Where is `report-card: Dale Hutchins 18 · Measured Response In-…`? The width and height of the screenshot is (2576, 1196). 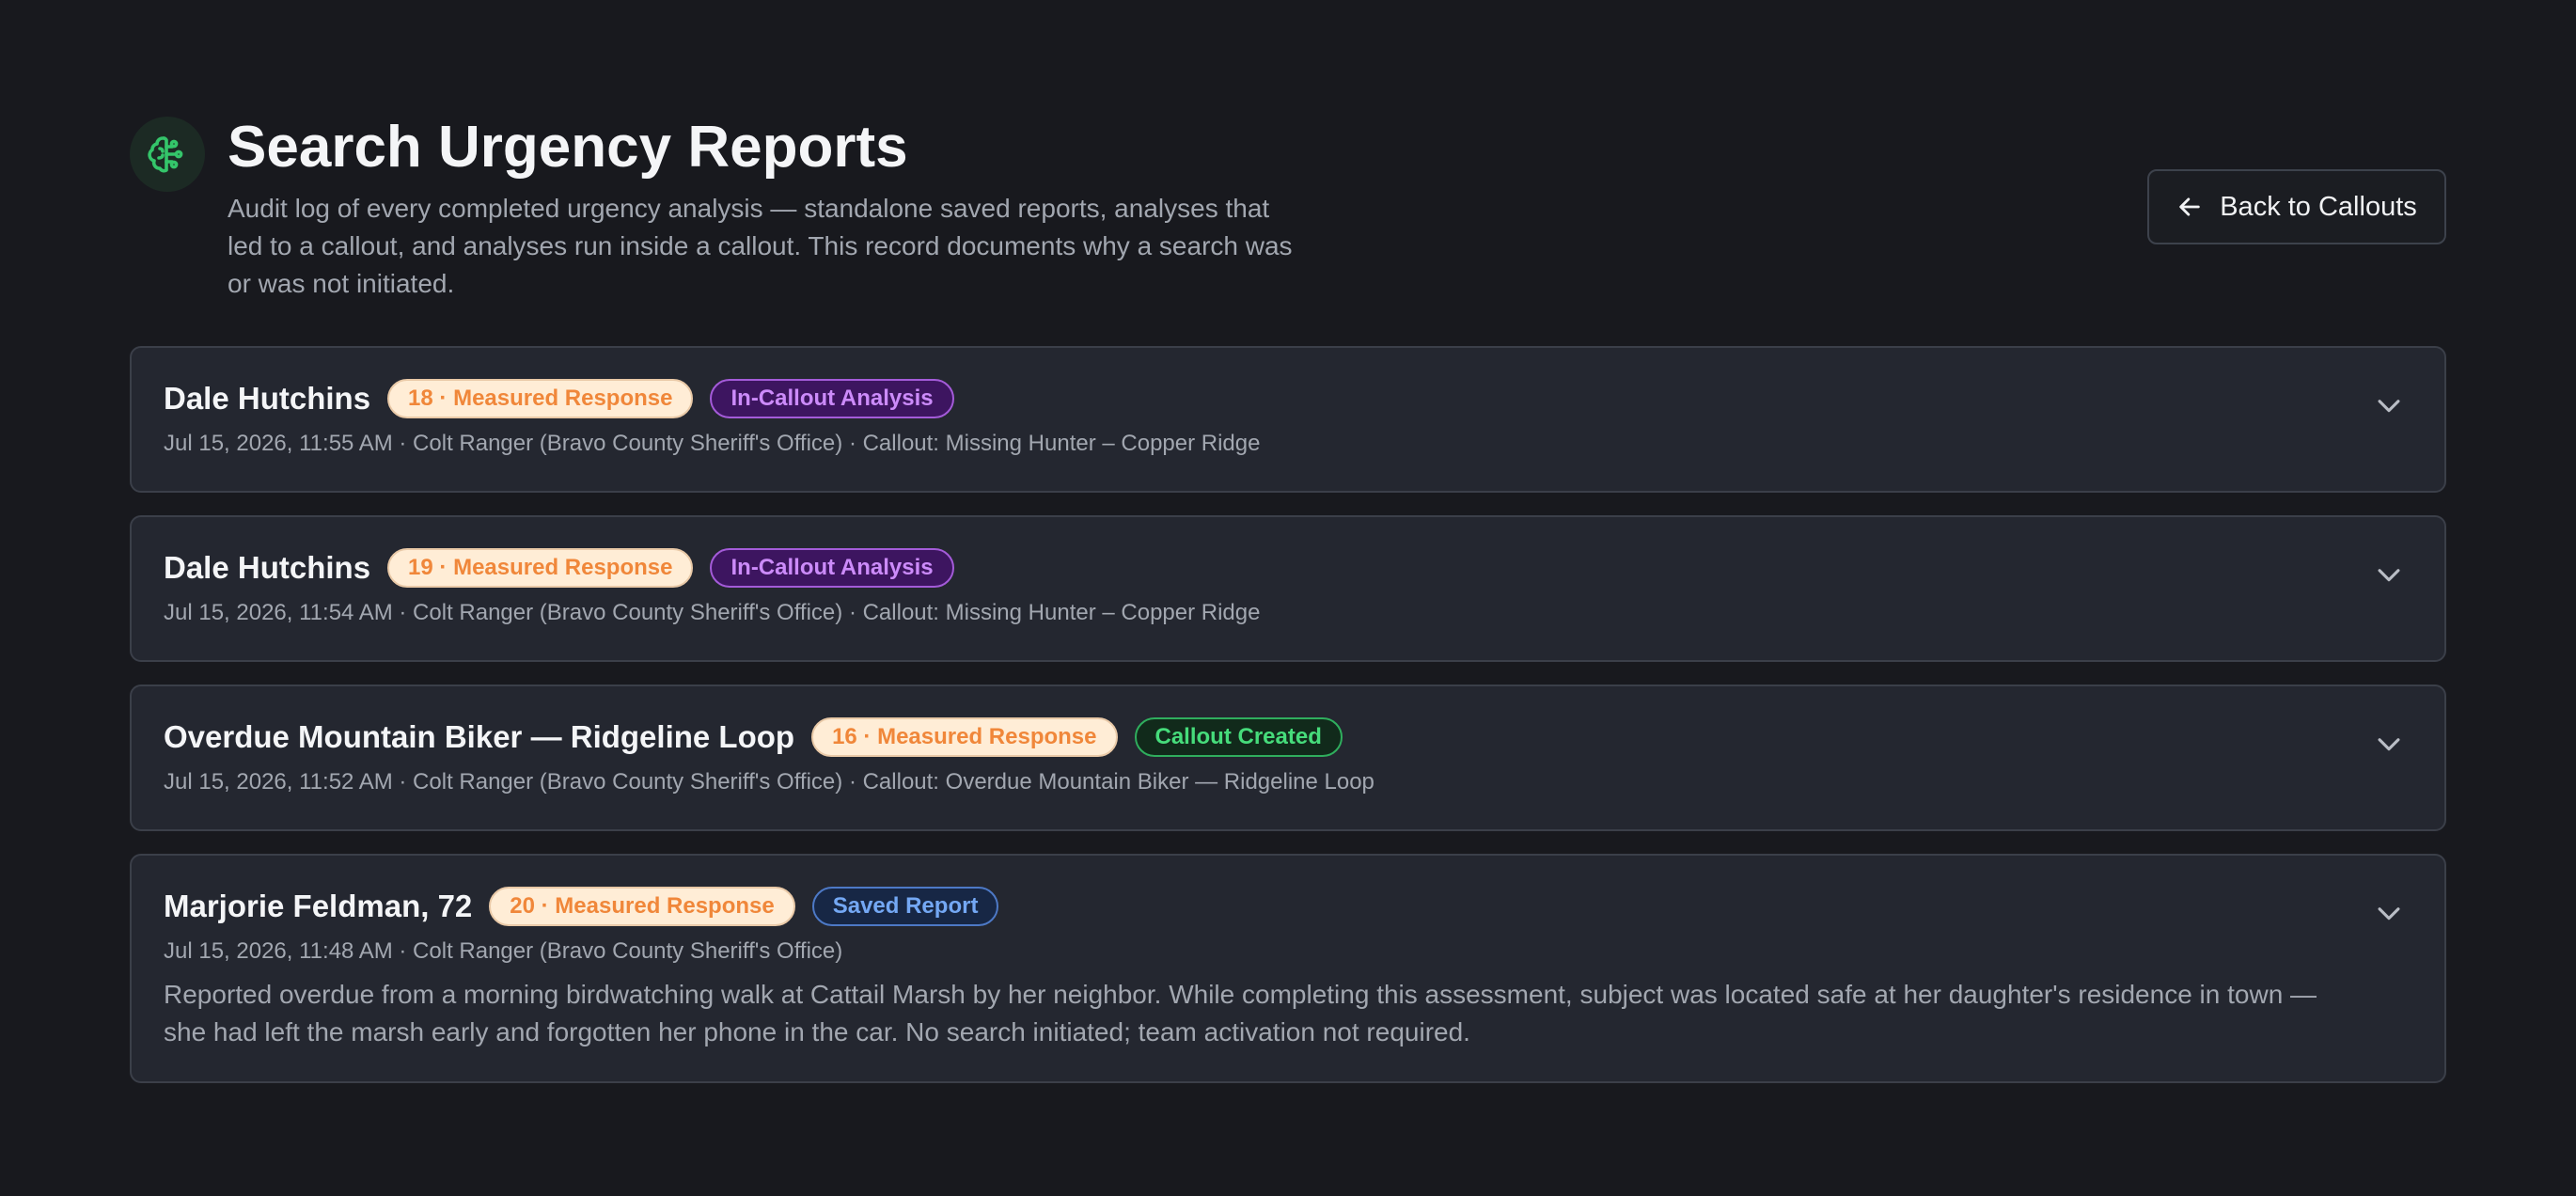
report-card: Dale Hutchins 18 · Measured Response In-… is located at coordinates (1288, 419).